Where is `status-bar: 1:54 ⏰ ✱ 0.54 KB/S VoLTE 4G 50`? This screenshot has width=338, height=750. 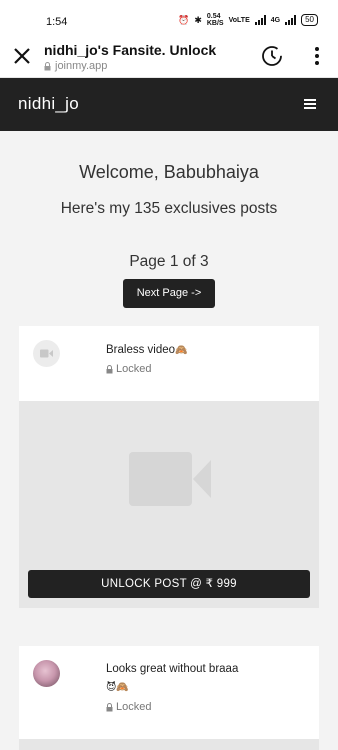
status-bar: 1:54 ⏰ ✱ 0.54 KB/S VoLTE 4G 50 is located at coordinates (169, 20).